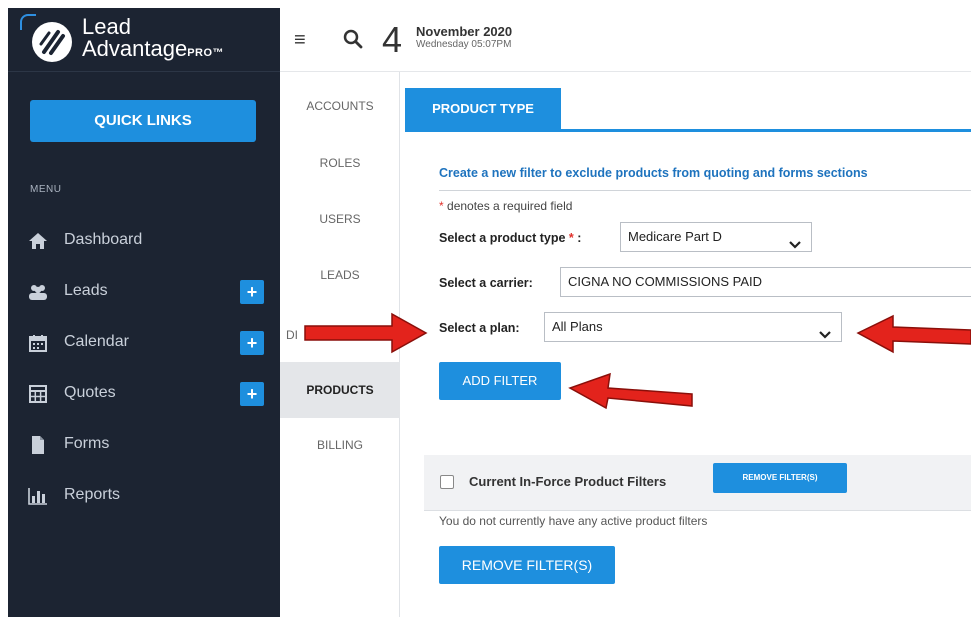  I want to click on product-type-label-text: Select a product type, so click(502, 238).